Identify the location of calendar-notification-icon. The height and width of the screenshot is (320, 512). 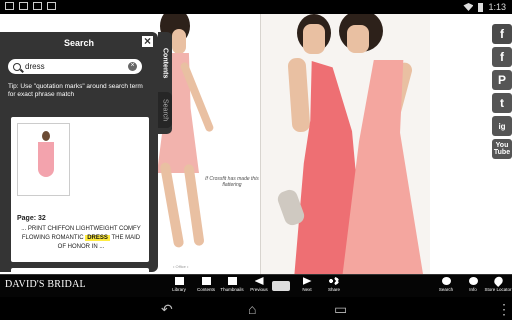
(51, 6).